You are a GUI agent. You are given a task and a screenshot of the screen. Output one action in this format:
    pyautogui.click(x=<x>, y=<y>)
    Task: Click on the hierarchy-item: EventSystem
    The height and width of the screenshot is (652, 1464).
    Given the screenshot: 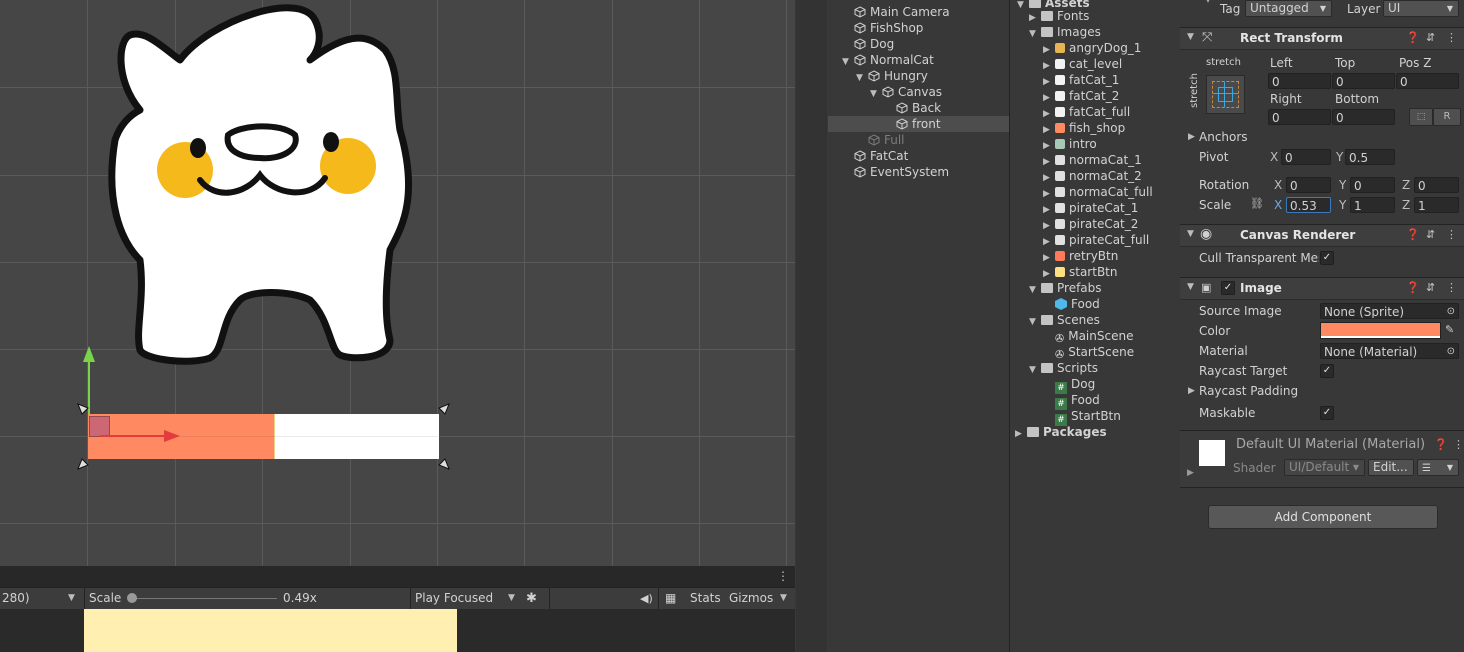 What is the action you would take?
    pyautogui.click(x=895, y=172)
    